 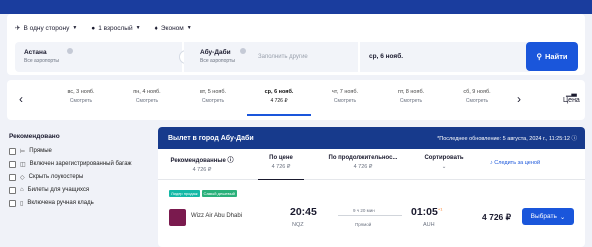 I want to click on trip-type-select: ✈ В одну сторону ▼, so click(x=46, y=28).